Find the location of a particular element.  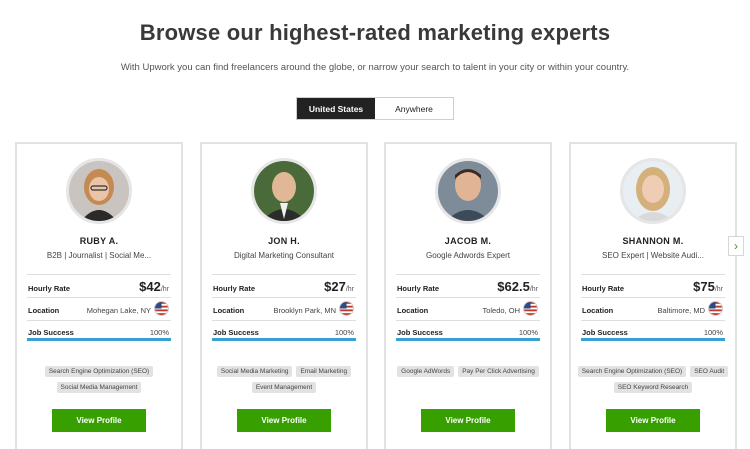

rate-amount: $42 is located at coordinates (150, 286).